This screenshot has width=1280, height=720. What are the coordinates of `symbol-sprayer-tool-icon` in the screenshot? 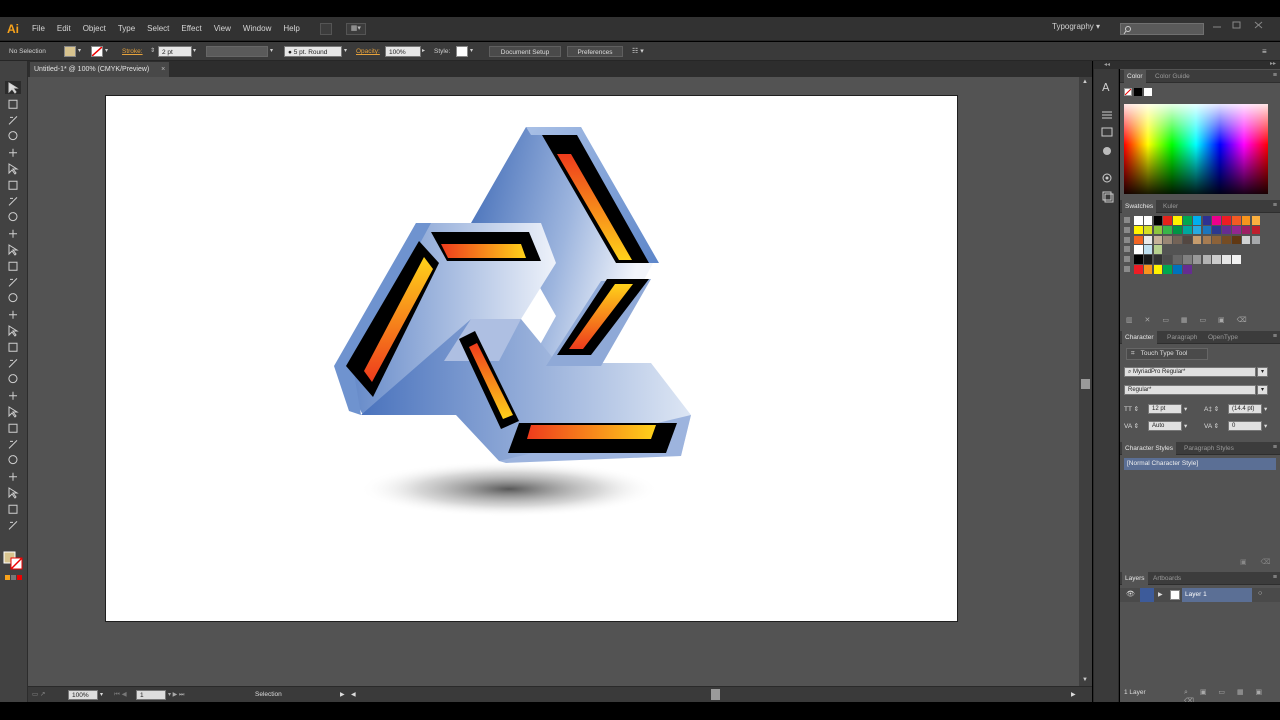 It's located at (13, 444).